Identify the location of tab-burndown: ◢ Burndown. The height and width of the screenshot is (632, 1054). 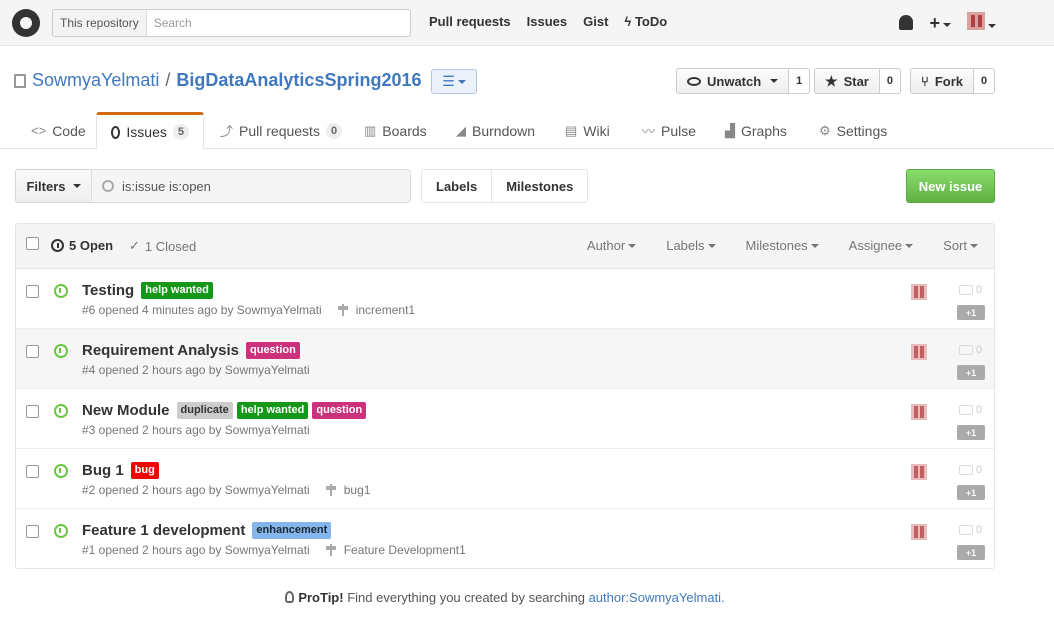
(495, 130).